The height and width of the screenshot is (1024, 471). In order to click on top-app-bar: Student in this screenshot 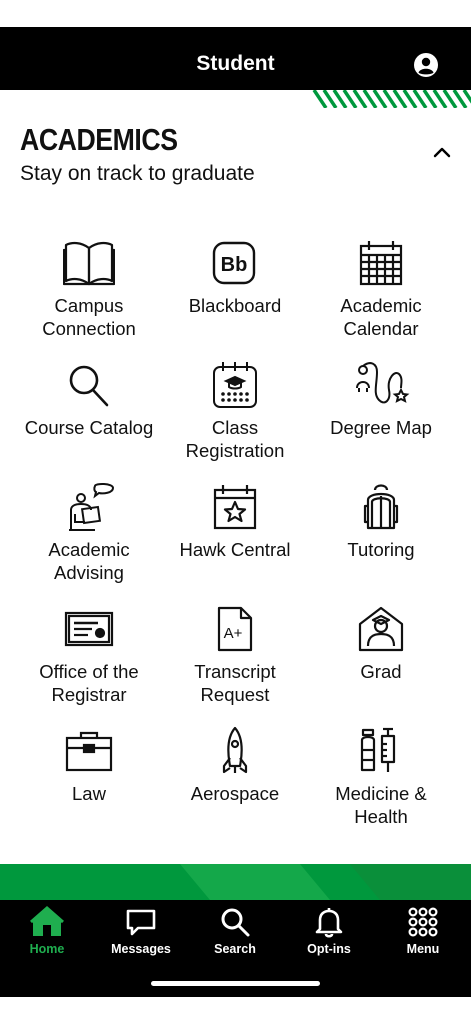, I will do `click(235, 58)`.